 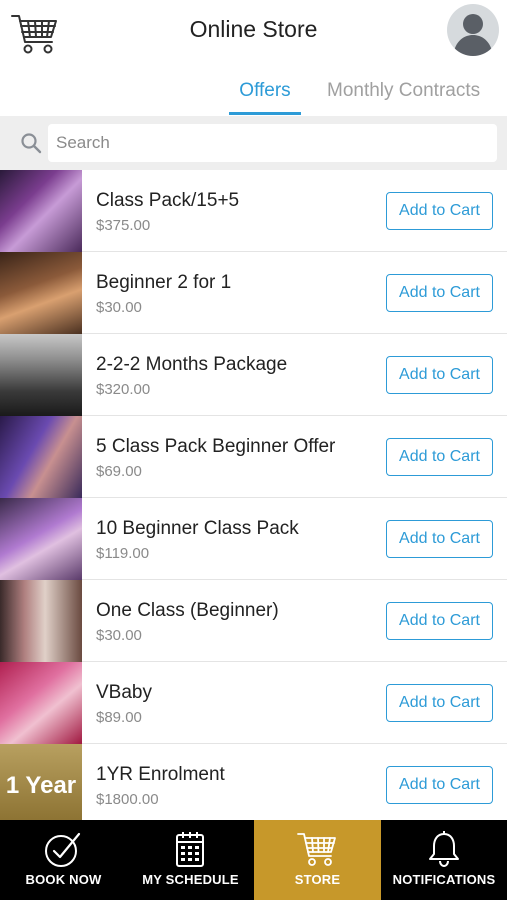 What do you see at coordinates (127, 799) in the screenshot?
I see `product-price: $1800.00` at bounding box center [127, 799].